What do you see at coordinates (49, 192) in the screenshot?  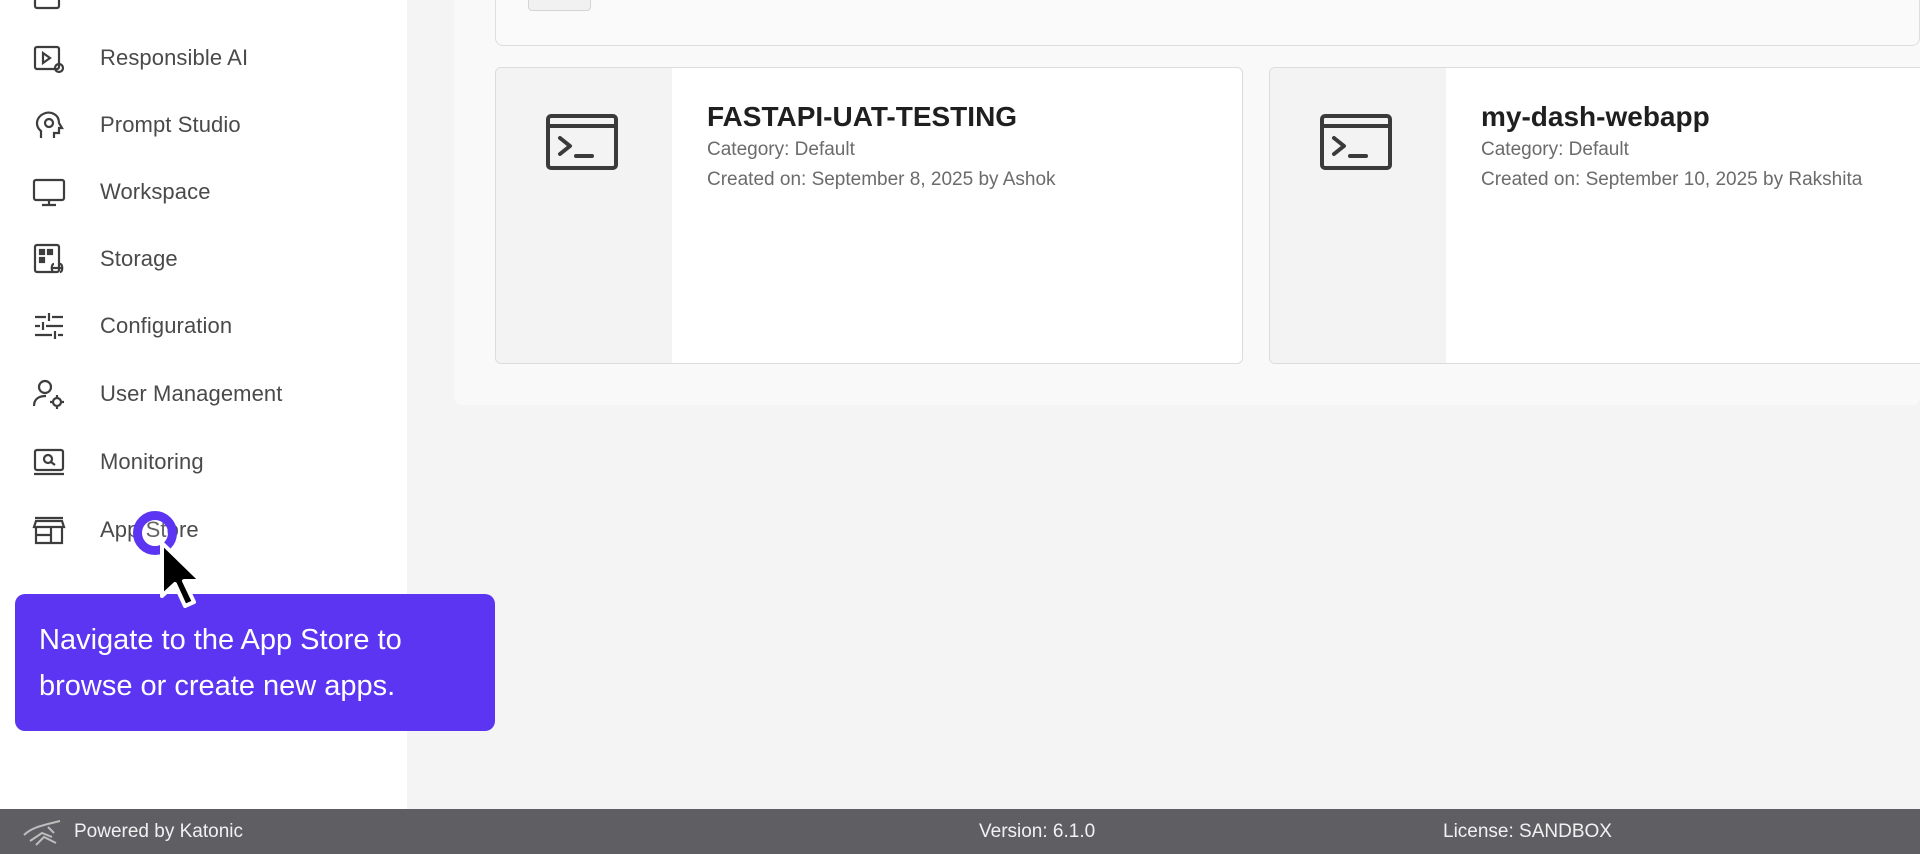 I see `monitor-icon` at bounding box center [49, 192].